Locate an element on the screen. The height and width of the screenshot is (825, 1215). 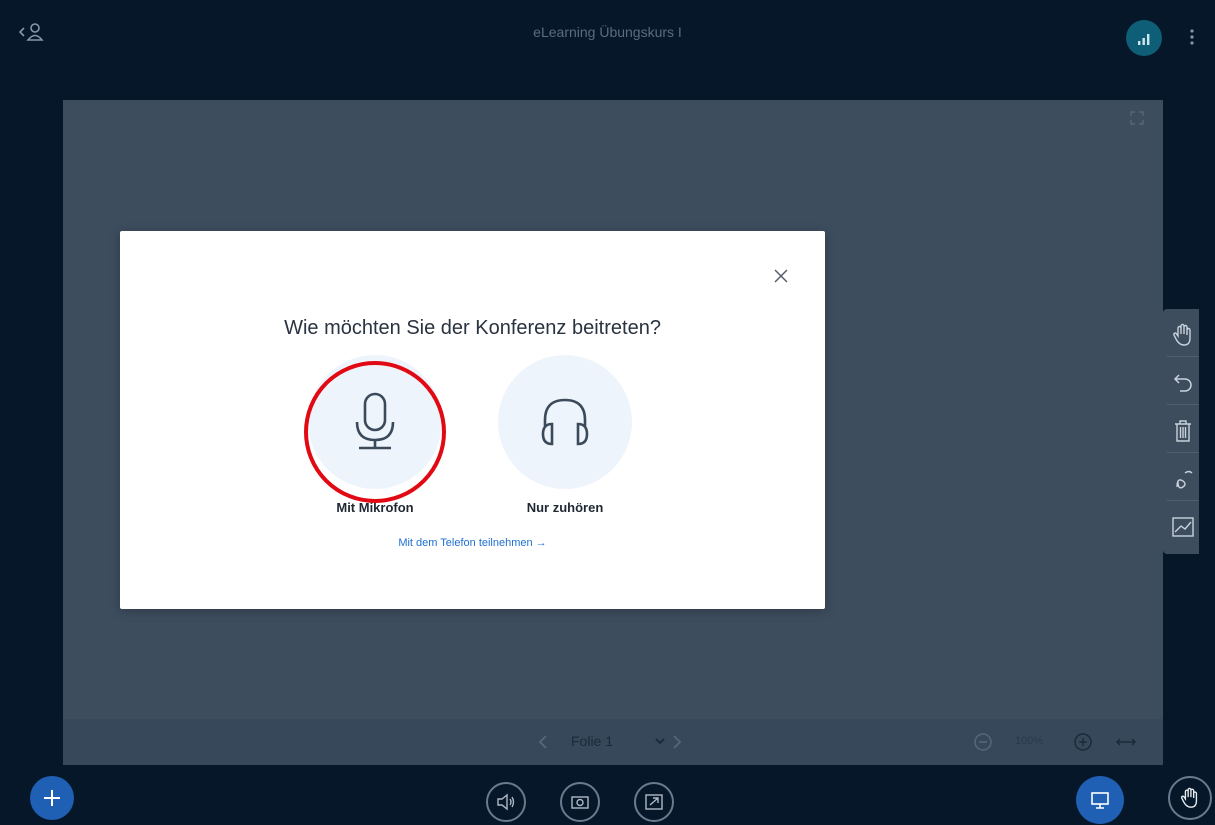
listen-only-option-circle is located at coordinates (565, 422).